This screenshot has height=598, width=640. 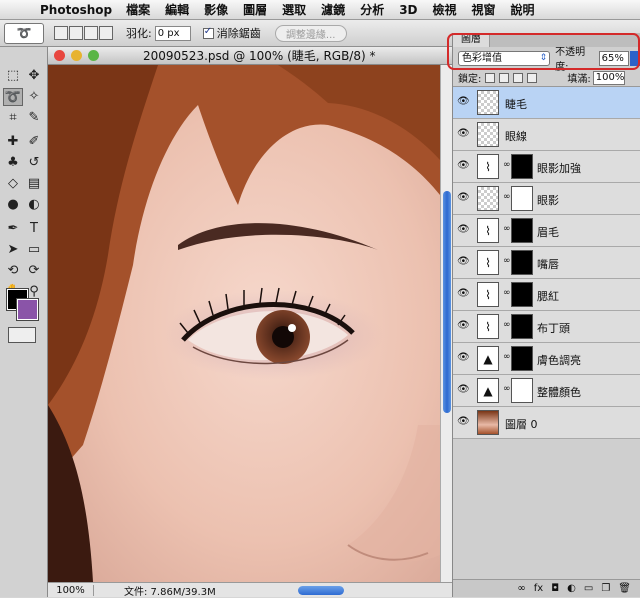 What do you see at coordinates (13, 97) in the screenshot?
I see `lasso-tool-icon: ➰` at bounding box center [13, 97].